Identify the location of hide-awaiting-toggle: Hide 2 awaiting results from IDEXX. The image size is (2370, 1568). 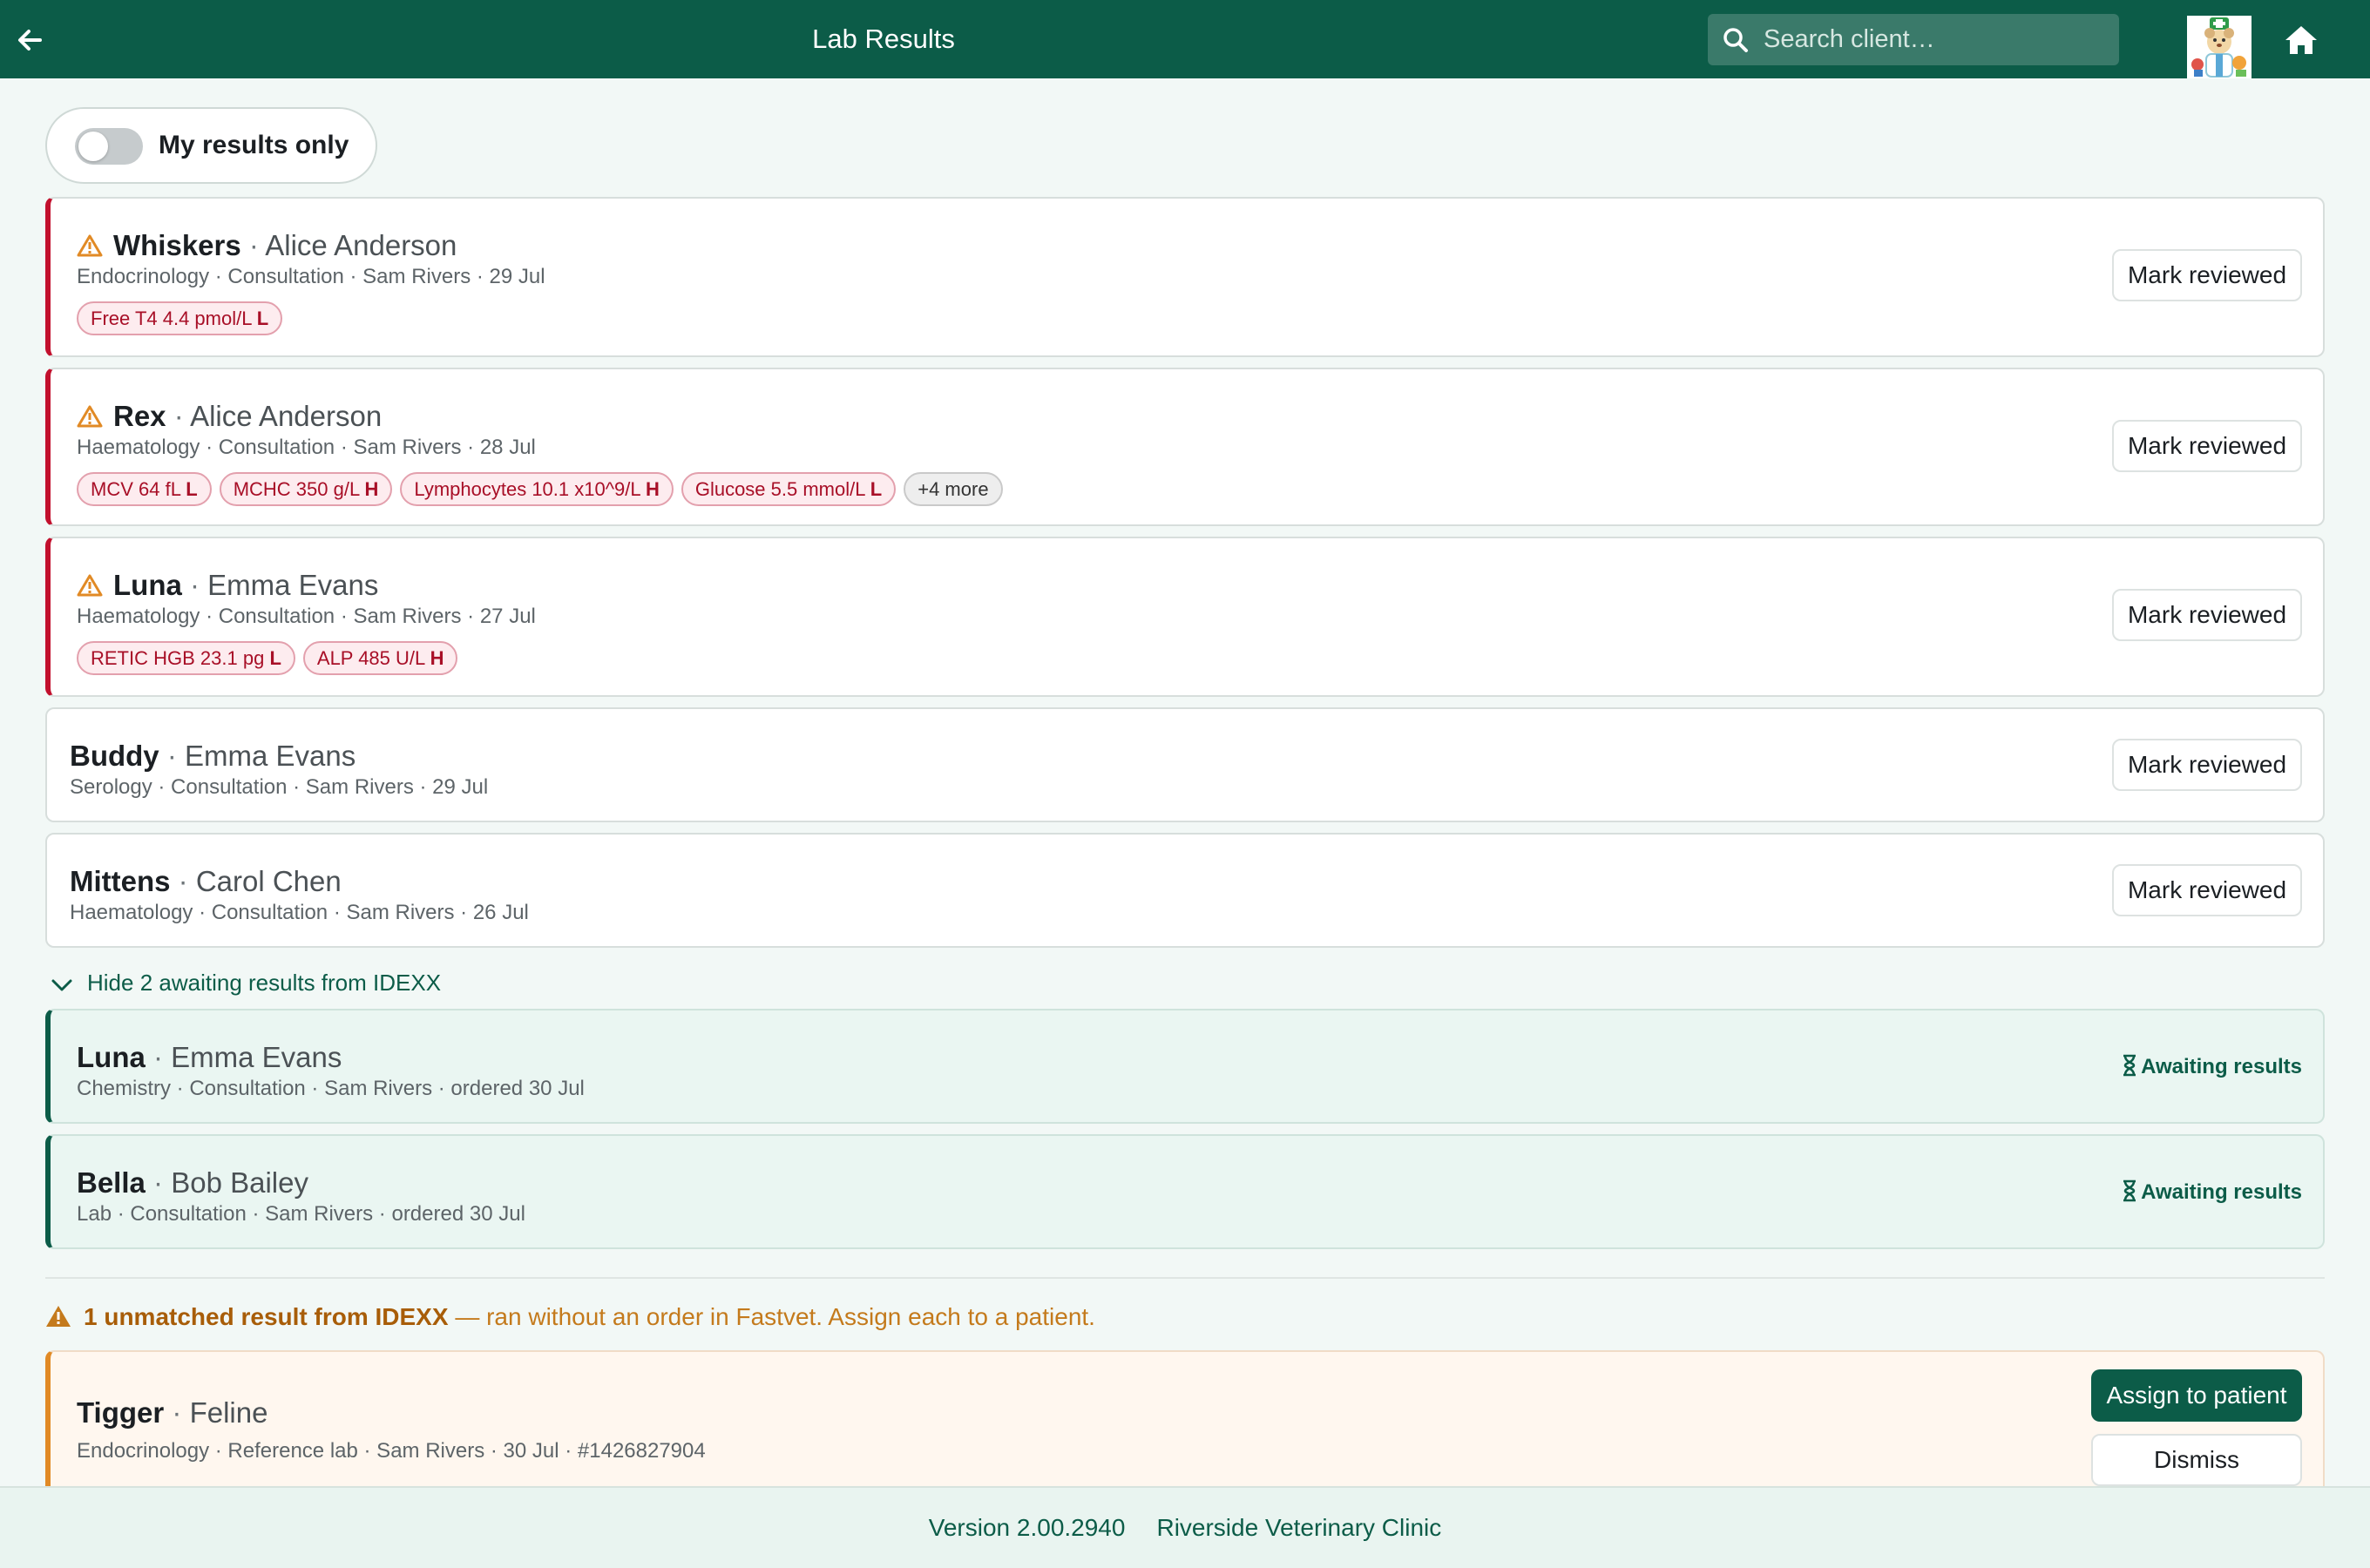
(246, 983).